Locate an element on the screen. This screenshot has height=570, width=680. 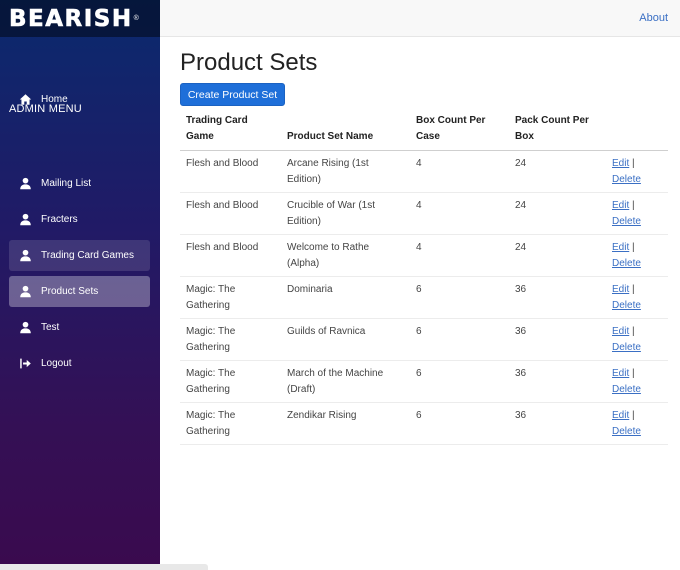
cell-name: Zendikar Rising is located at coordinates (345, 423).